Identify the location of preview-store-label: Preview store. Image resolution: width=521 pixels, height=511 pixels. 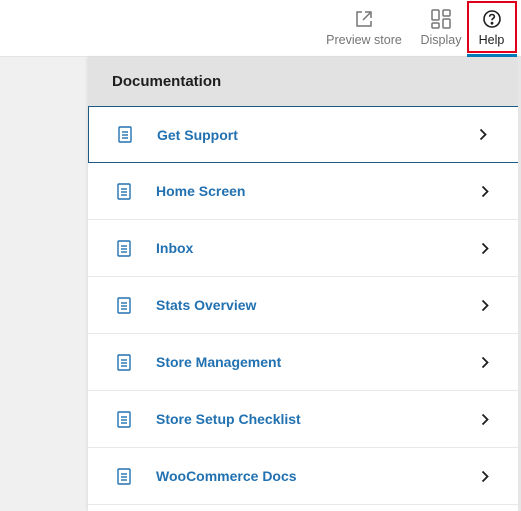
(364, 40).